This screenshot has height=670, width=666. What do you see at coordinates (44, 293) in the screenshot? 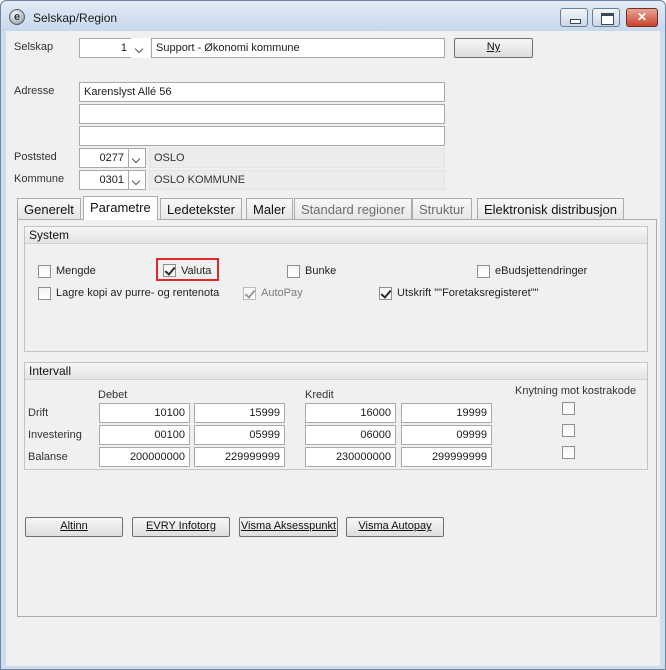
I see `lagre-kopi-checkbox` at bounding box center [44, 293].